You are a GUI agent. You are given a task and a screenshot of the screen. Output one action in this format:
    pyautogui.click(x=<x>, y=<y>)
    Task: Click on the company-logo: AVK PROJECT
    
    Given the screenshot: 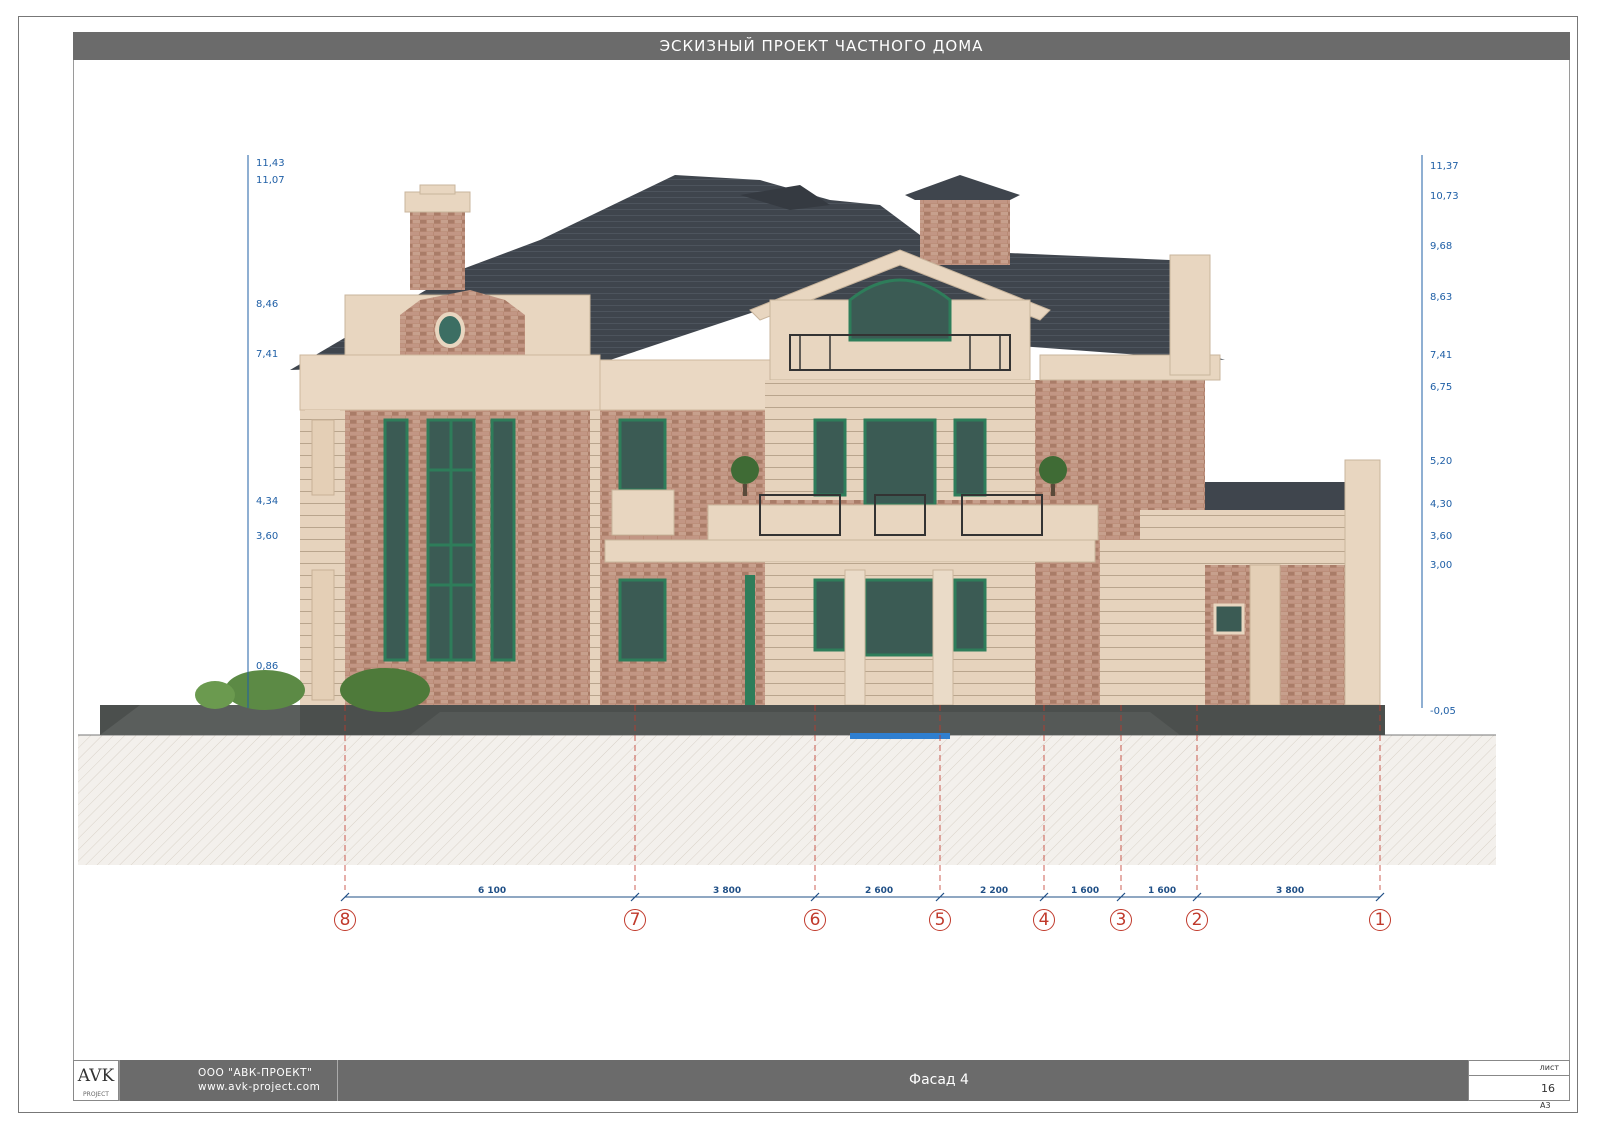 What is the action you would take?
    pyautogui.click(x=96, y=1080)
    